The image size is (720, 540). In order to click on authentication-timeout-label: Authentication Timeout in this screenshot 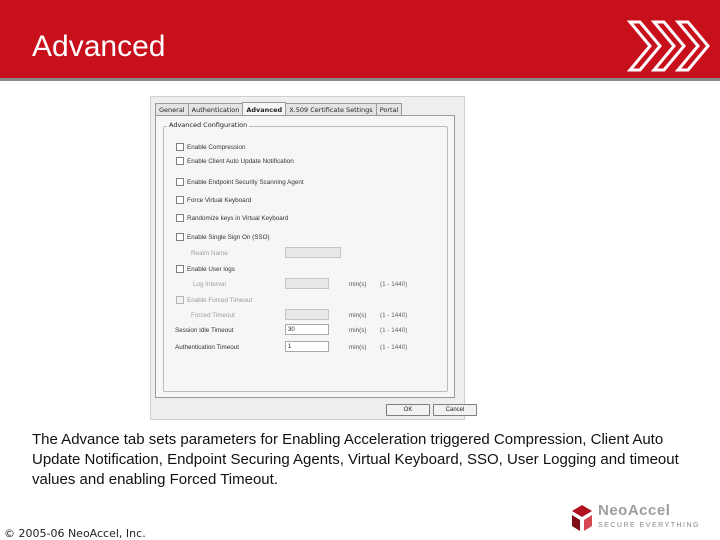, I will do `click(207, 347)`.